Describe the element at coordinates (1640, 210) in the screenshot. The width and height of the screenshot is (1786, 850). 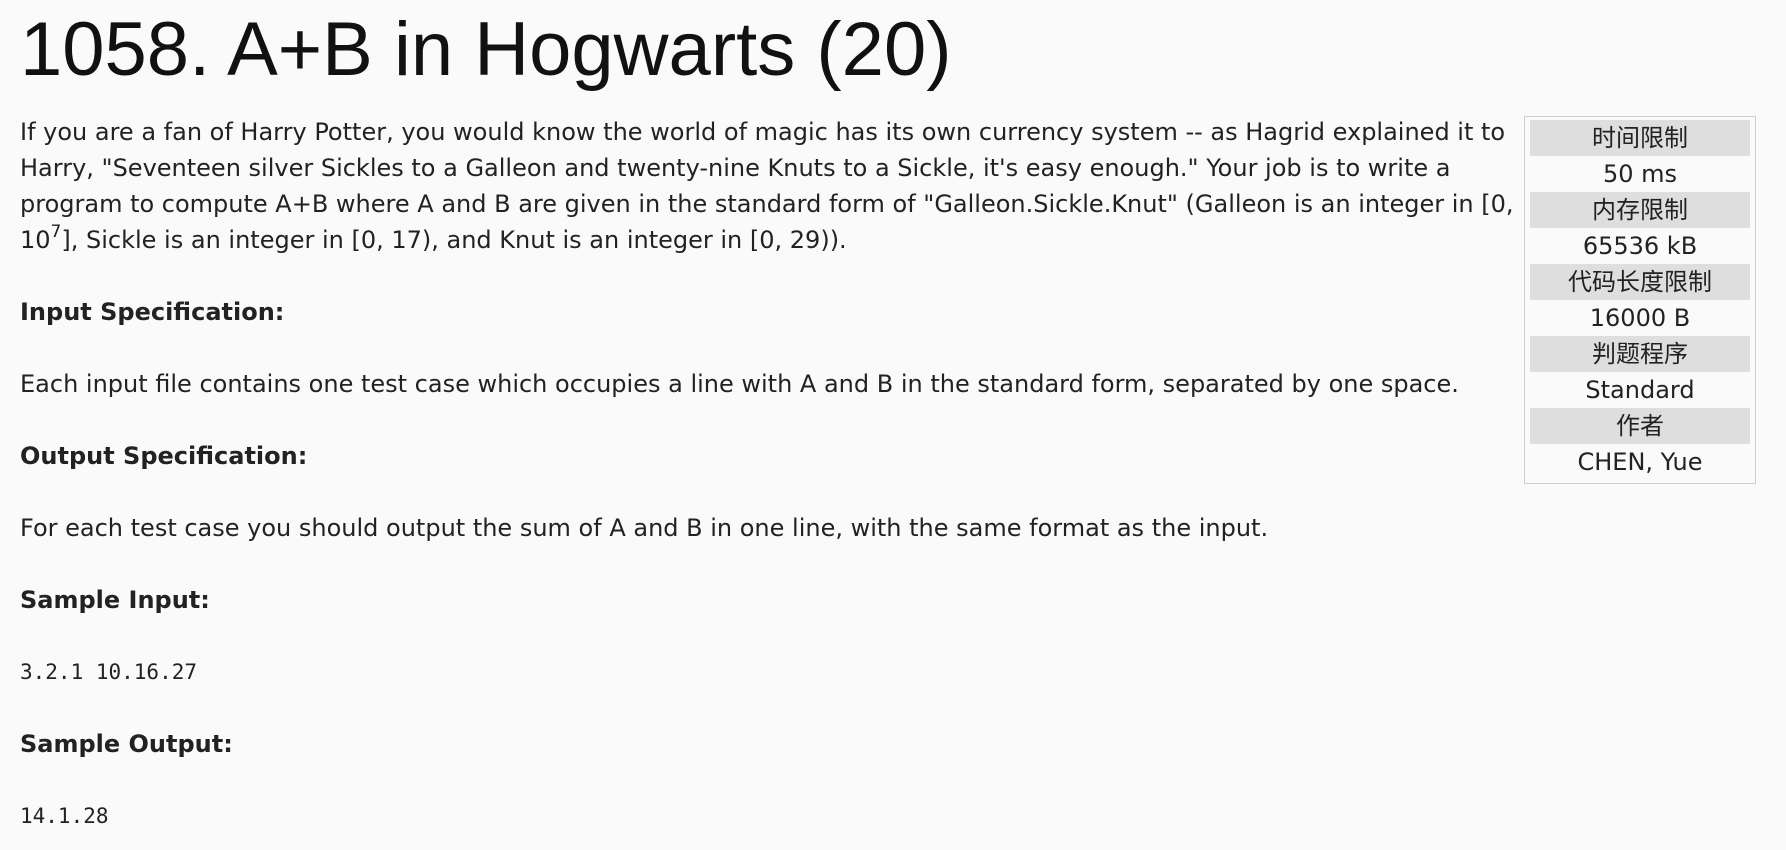
I see `memory-limit-label: 内存限制` at that location.